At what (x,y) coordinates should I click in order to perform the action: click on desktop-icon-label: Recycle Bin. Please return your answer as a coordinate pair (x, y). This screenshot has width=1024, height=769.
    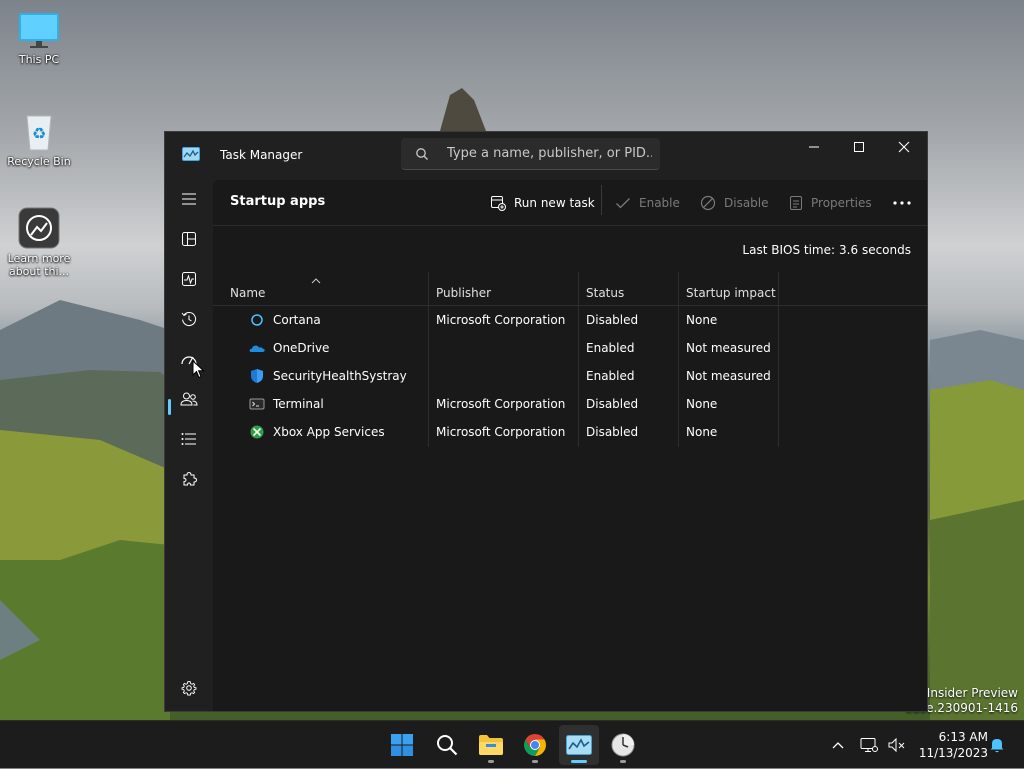
    Looking at the image, I should click on (39, 161).